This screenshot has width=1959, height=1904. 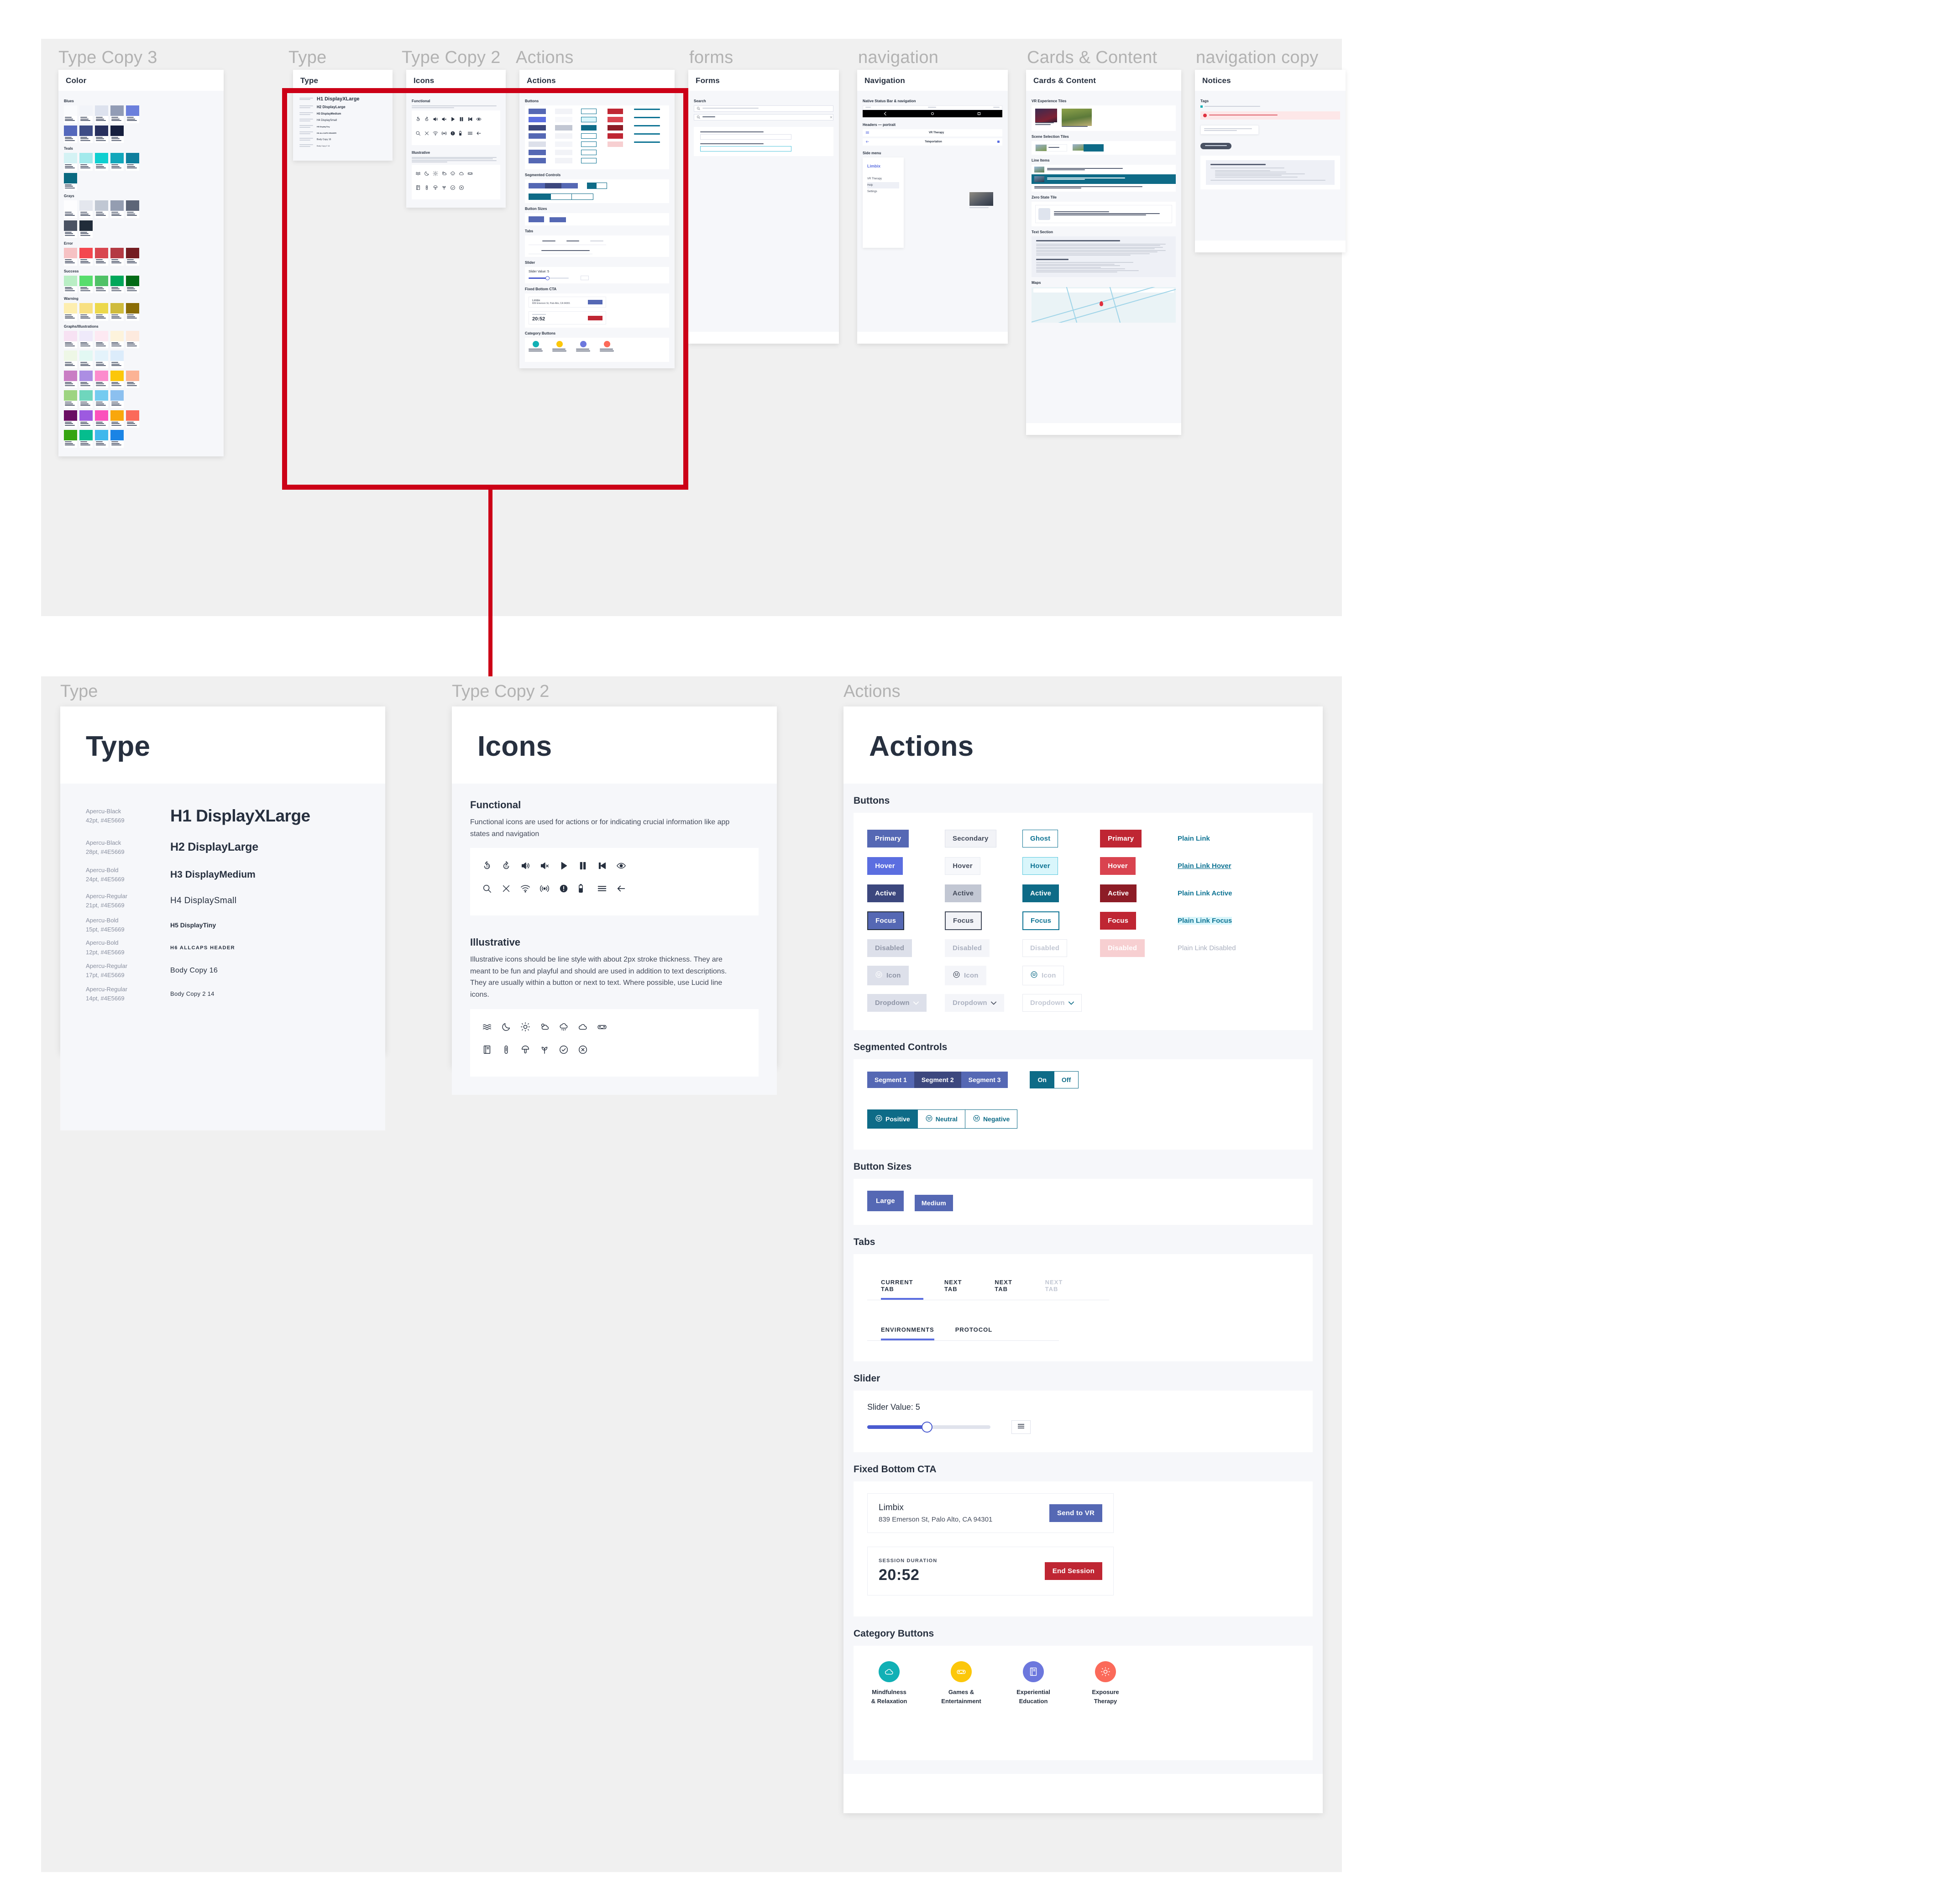 I want to click on tab-0: CURRENT TAB, so click(x=902, y=1287).